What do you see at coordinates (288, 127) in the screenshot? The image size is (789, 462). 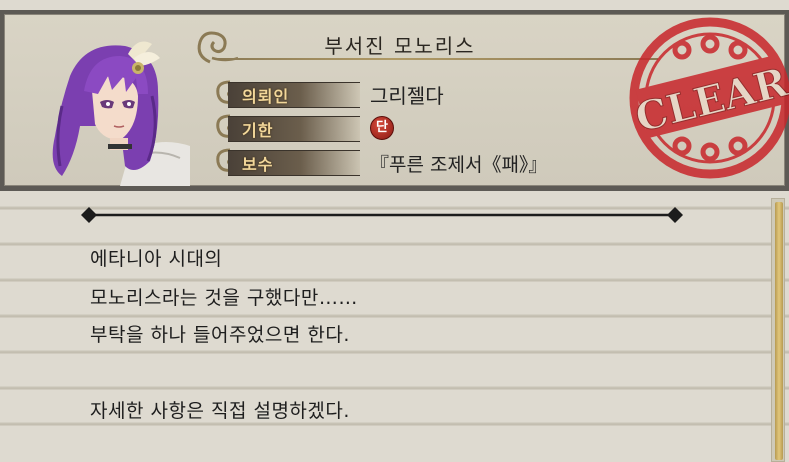 I see `deadline-label-plate: 기한` at bounding box center [288, 127].